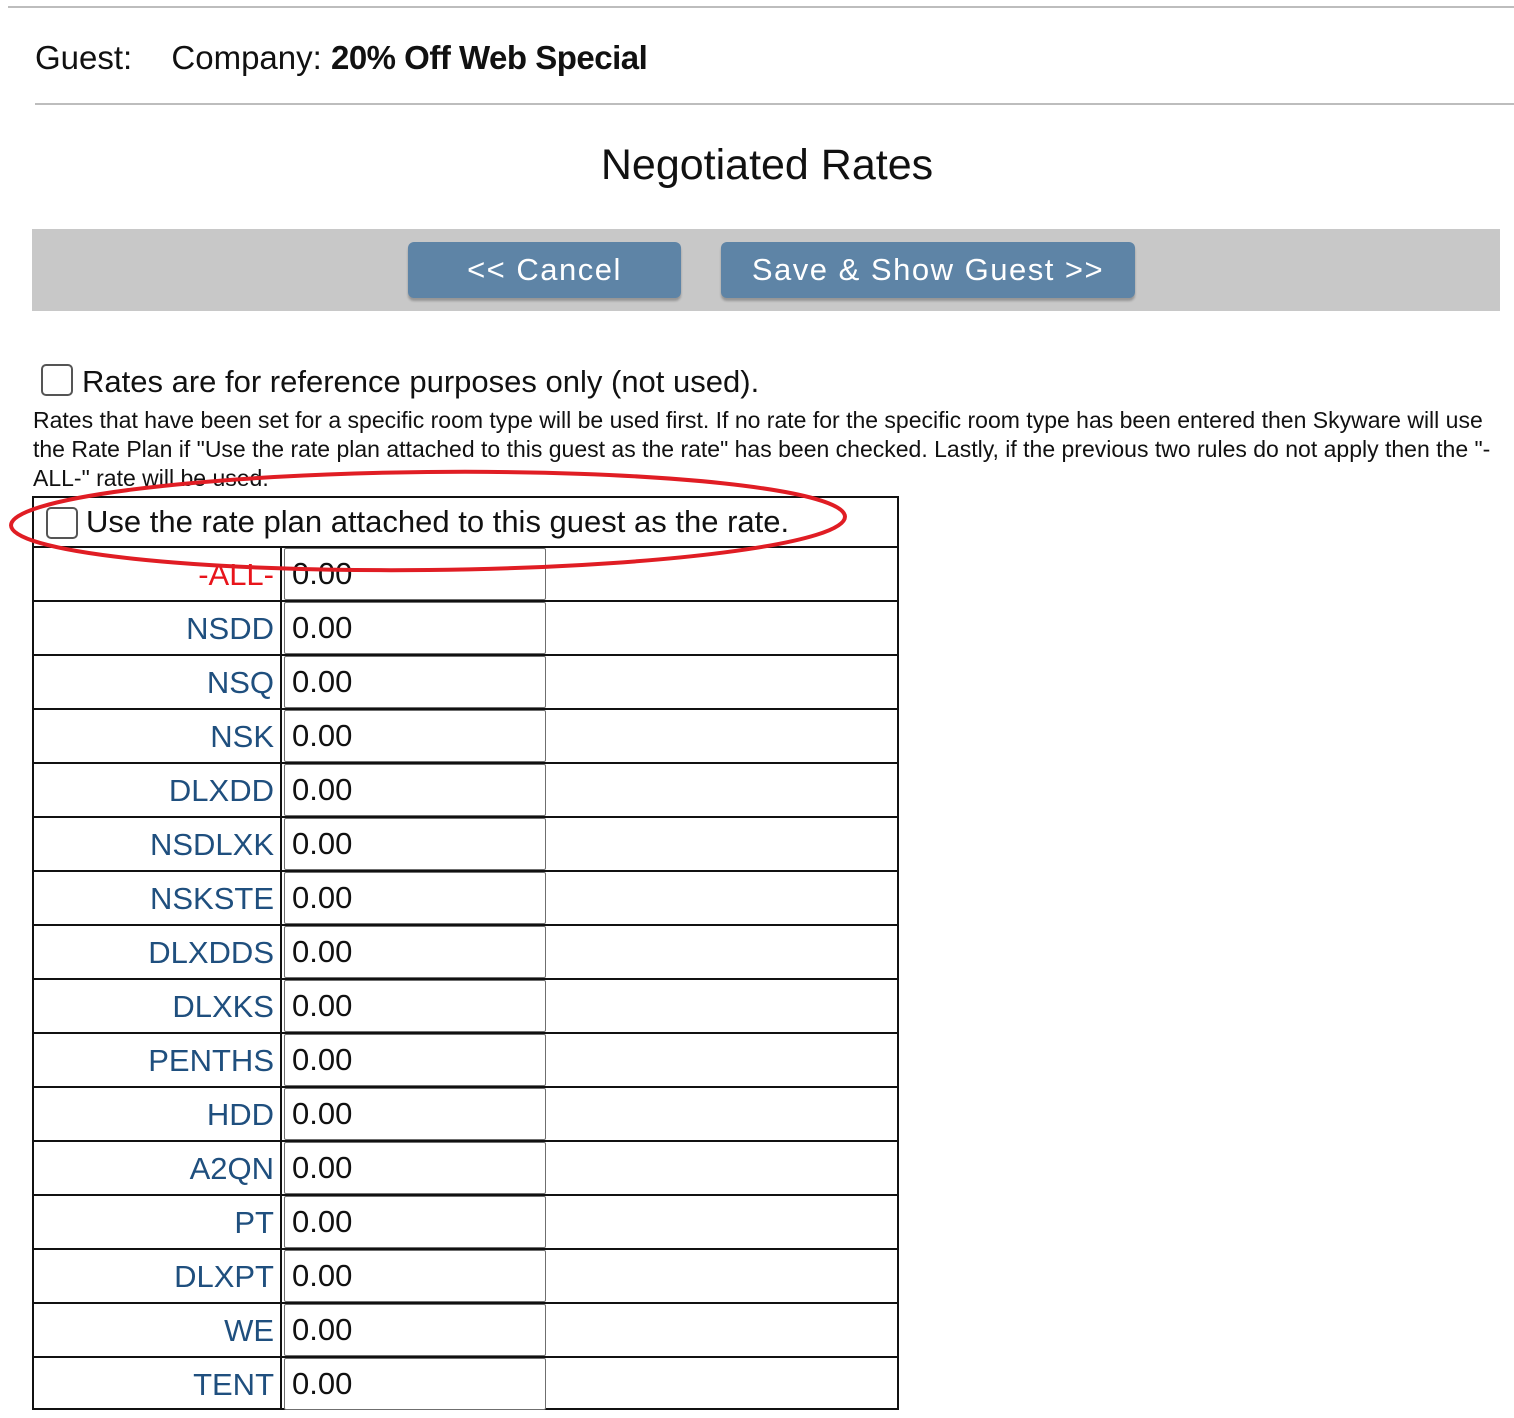 The height and width of the screenshot is (1418, 1514). I want to click on action-toolbar: << Cancel Save & Show Guest >>, so click(766, 270).